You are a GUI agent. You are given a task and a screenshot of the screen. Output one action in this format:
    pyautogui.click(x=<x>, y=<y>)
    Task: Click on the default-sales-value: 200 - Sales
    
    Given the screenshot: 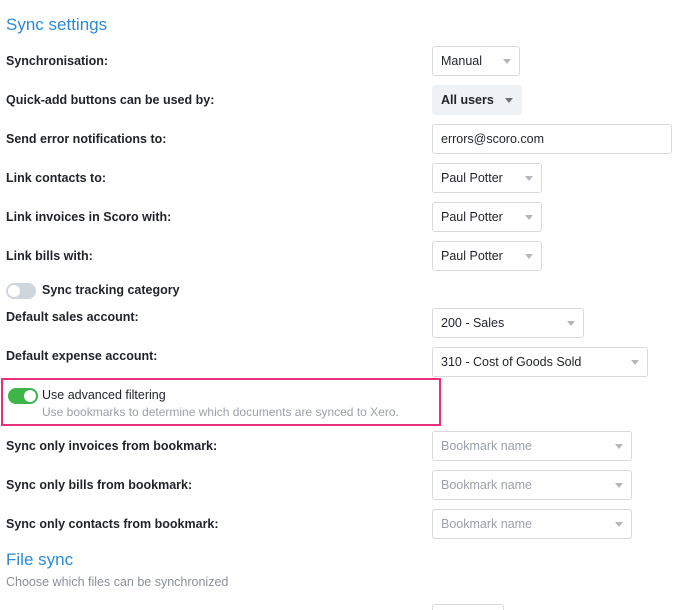 What is the action you would take?
    pyautogui.click(x=473, y=323)
    